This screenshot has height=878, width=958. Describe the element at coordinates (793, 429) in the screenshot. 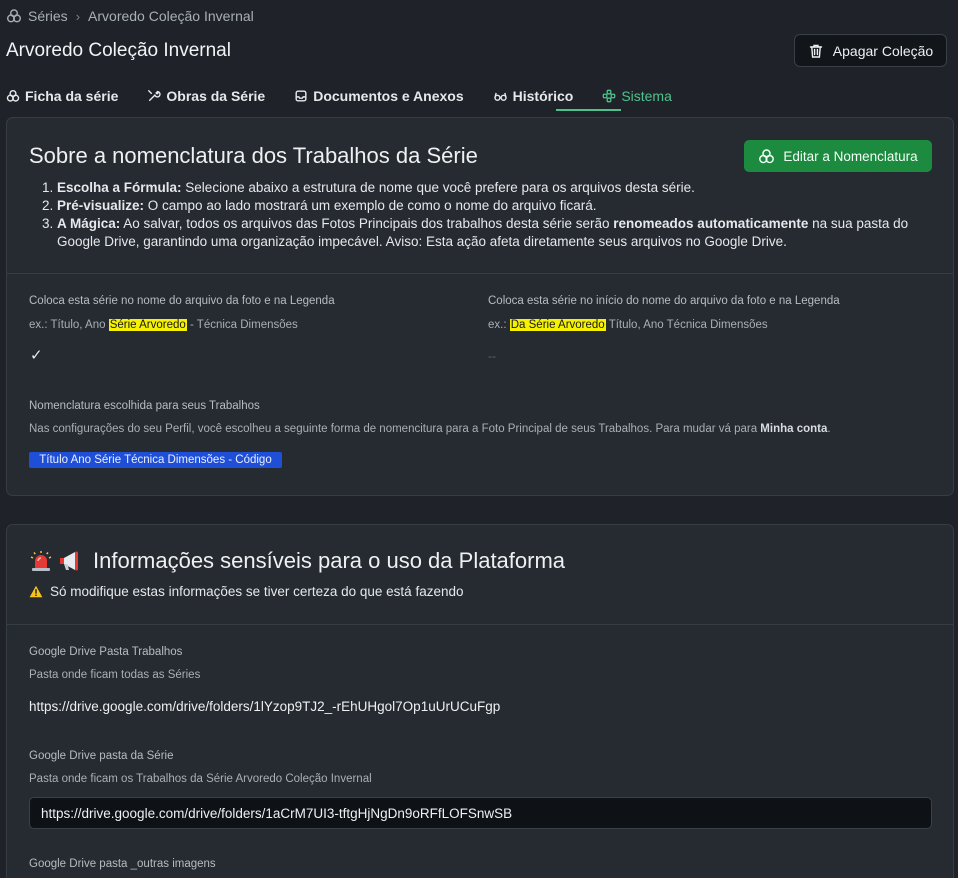

I see `my-account-link: Minha conta` at that location.